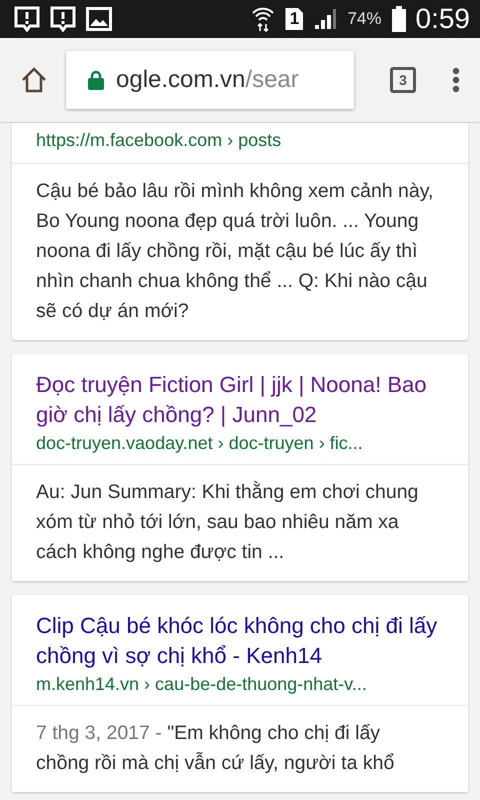 This screenshot has width=480, height=800. What do you see at coordinates (215, 748) in the screenshot?
I see `result-snippet: 7 thg 3, 2017 - "Em không cho chị đi lấy chồng rồi mà chị vẫn cứ lấy, người ta khổ` at bounding box center [215, 748].